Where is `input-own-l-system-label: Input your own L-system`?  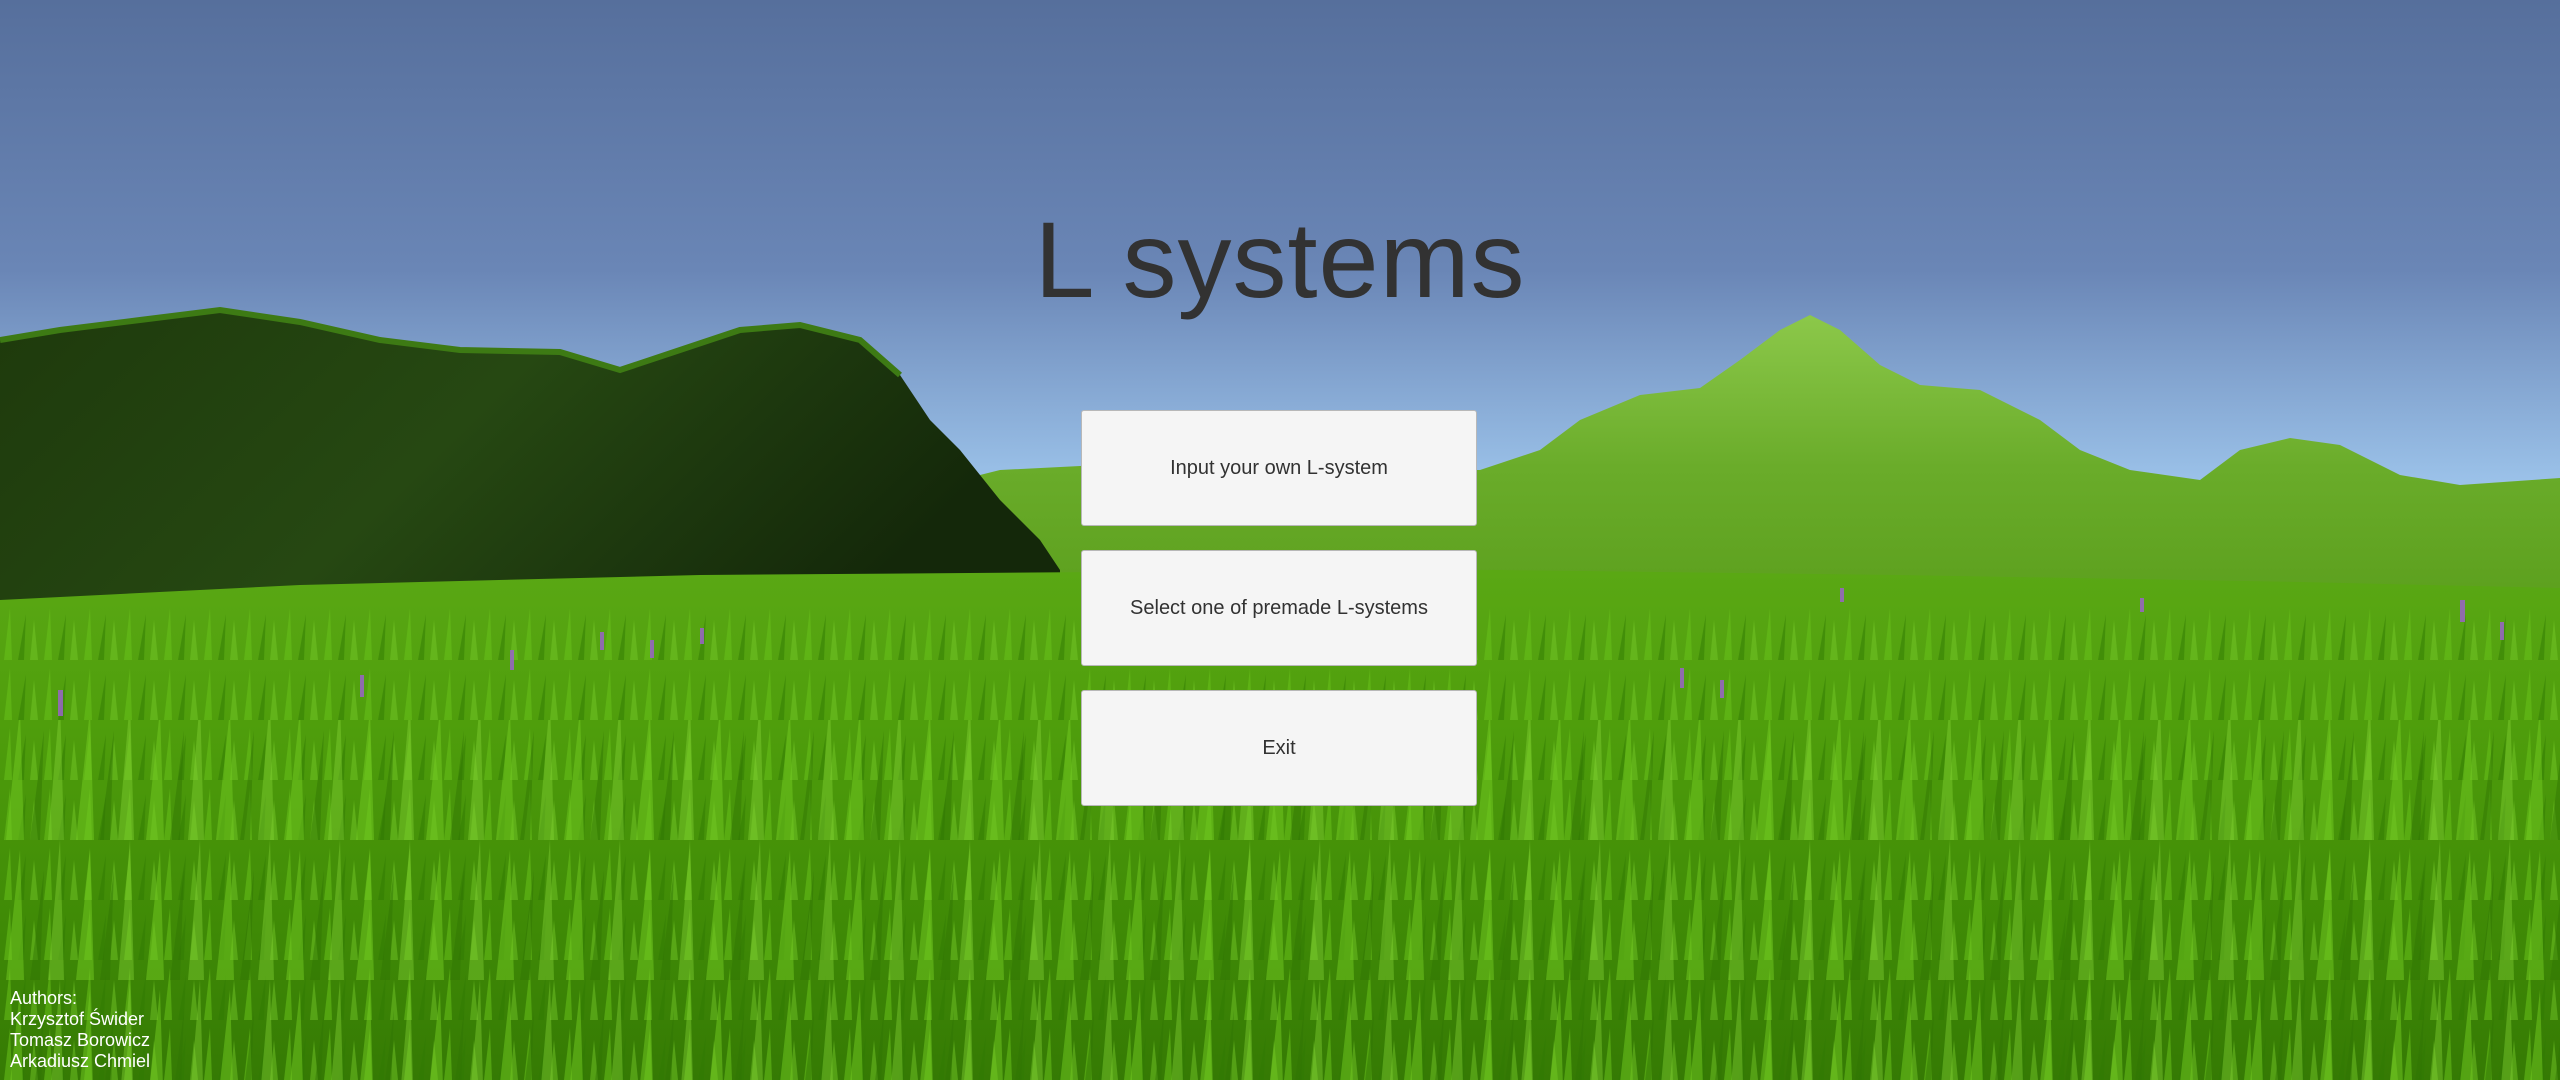
input-own-l-system-label: Input your own L-system is located at coordinates (1279, 467).